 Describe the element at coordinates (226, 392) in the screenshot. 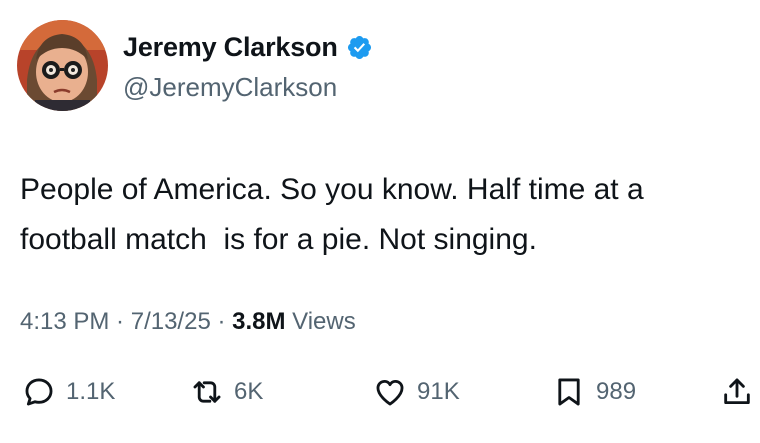

I see `repost-button: 6K` at that location.